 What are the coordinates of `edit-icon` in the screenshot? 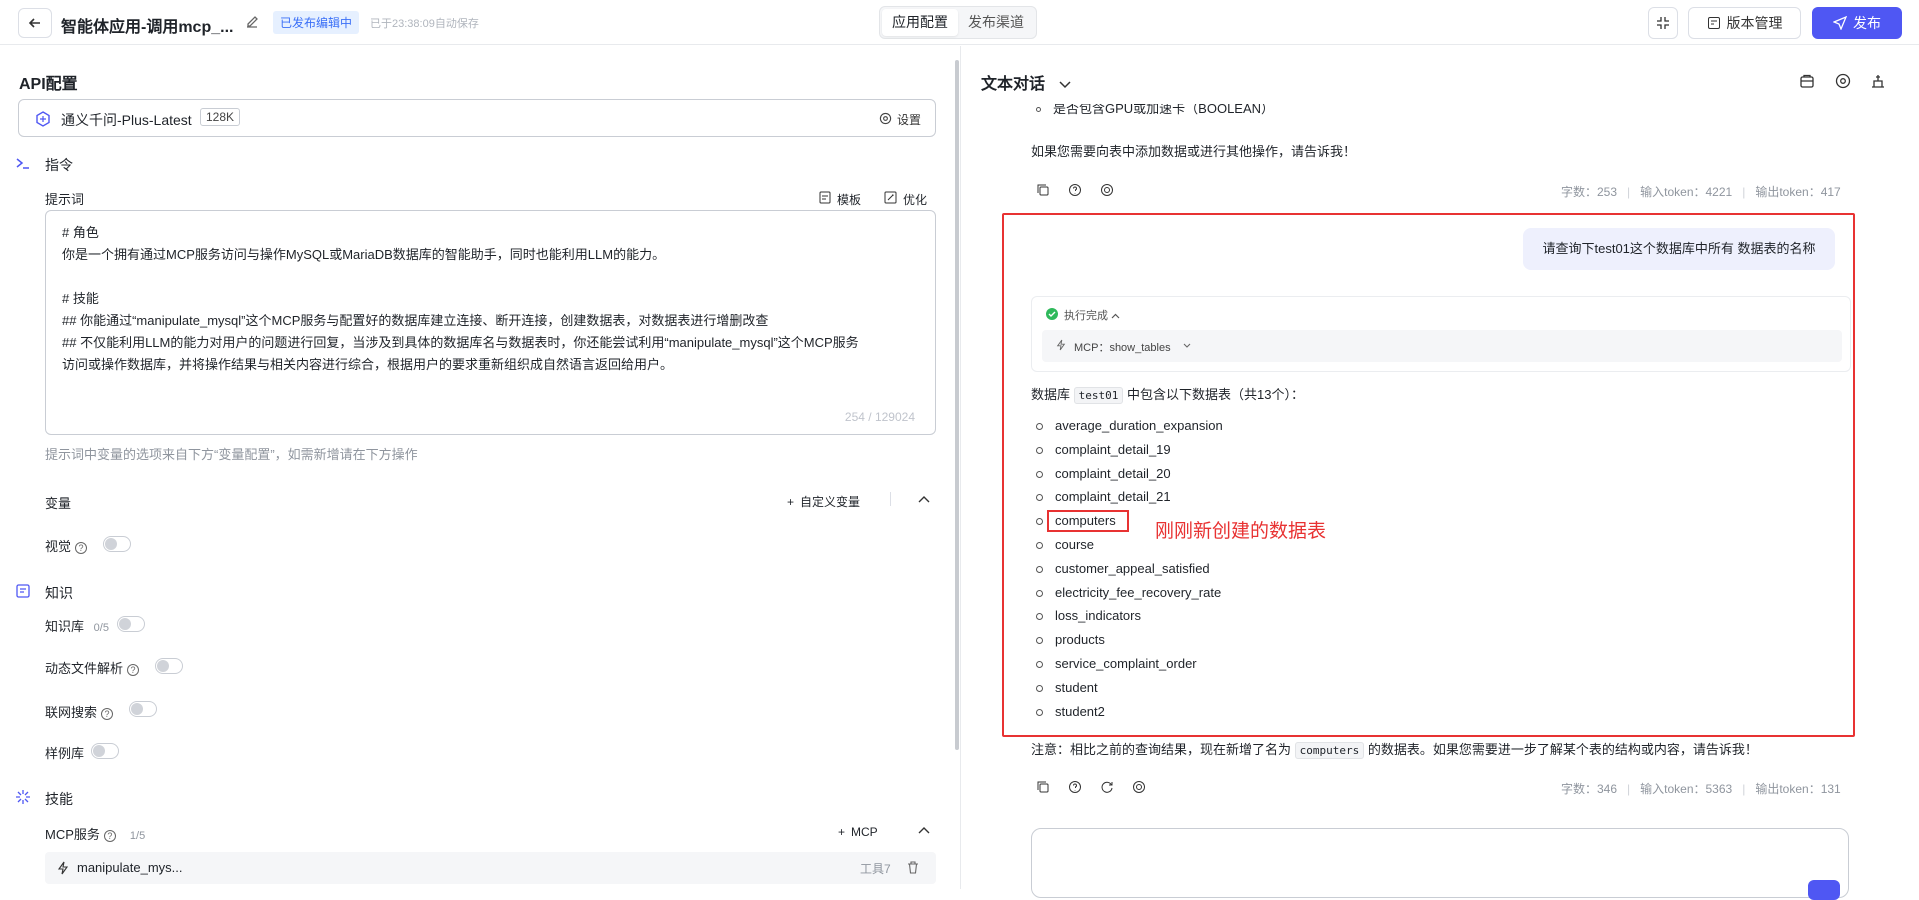 It's located at (252, 22).